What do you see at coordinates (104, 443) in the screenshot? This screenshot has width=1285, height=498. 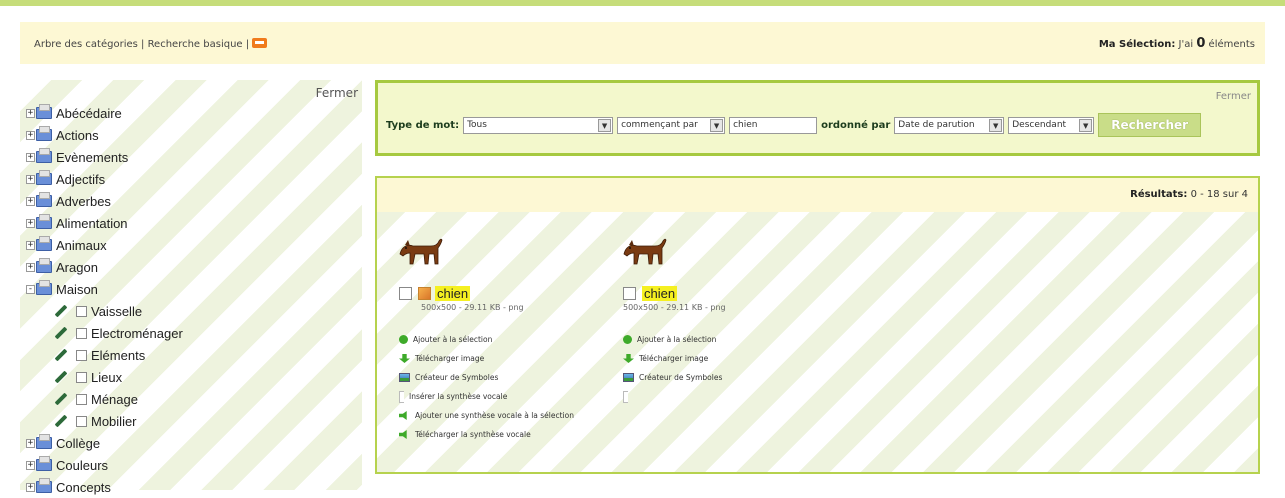 I see `tree-item: + Collège` at bounding box center [104, 443].